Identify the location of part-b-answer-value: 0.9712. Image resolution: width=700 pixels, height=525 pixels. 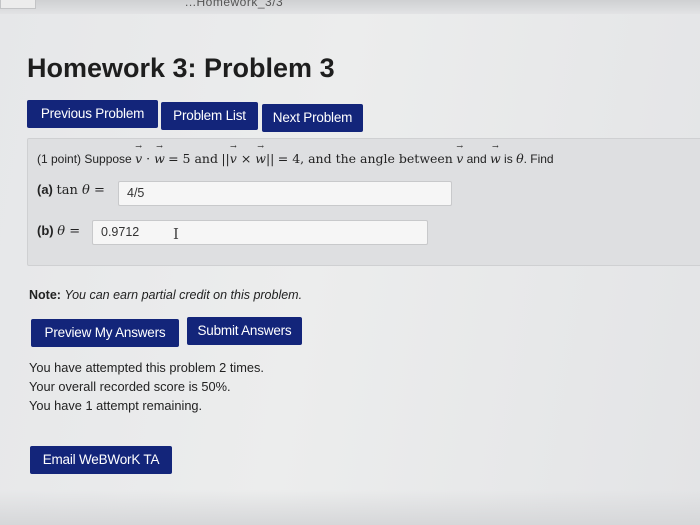
(120, 232).